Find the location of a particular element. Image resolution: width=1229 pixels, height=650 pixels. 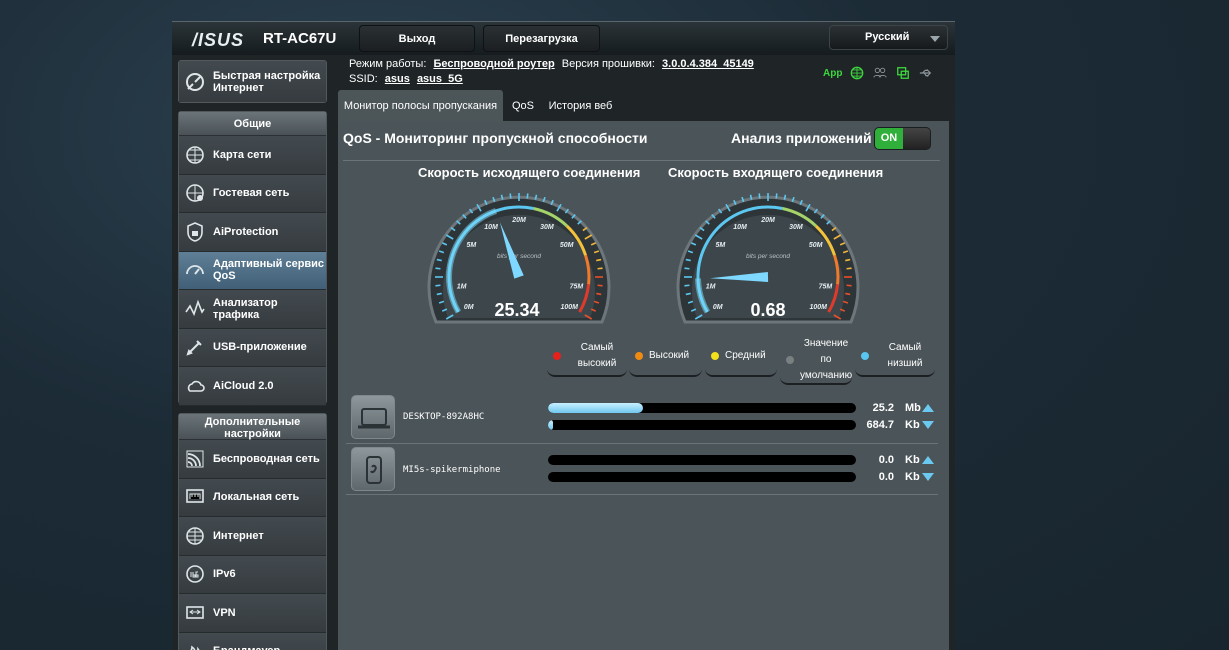

ssid-24-link: asus is located at coordinates (397, 79).